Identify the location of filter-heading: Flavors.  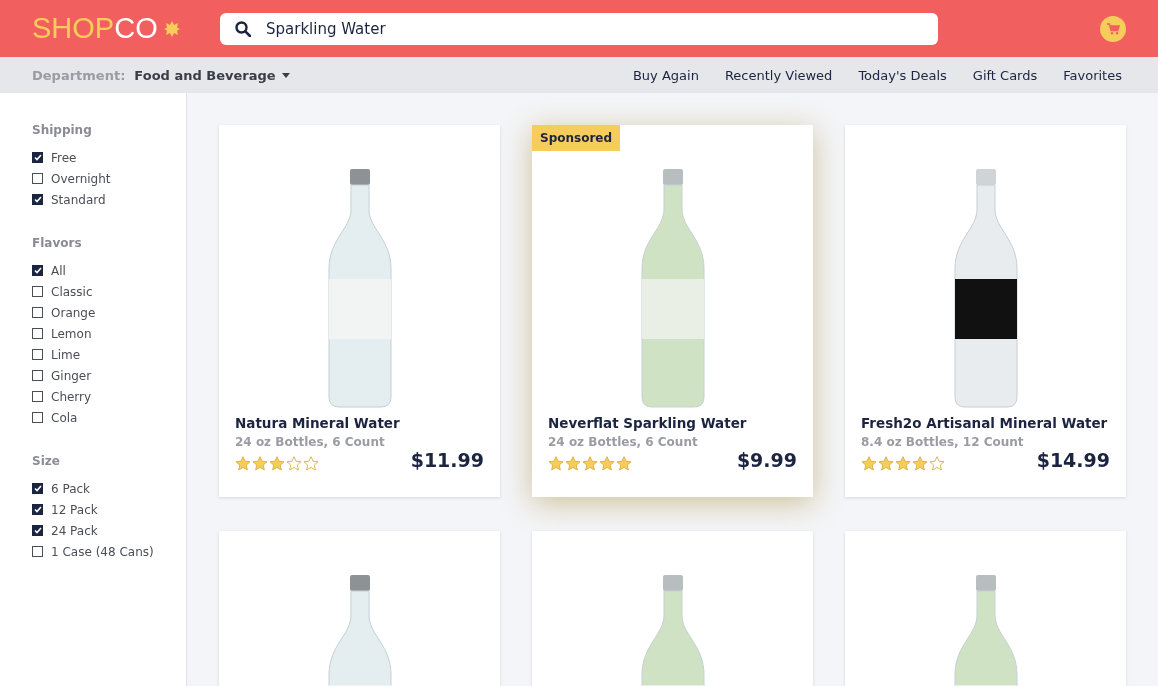
(57, 243).